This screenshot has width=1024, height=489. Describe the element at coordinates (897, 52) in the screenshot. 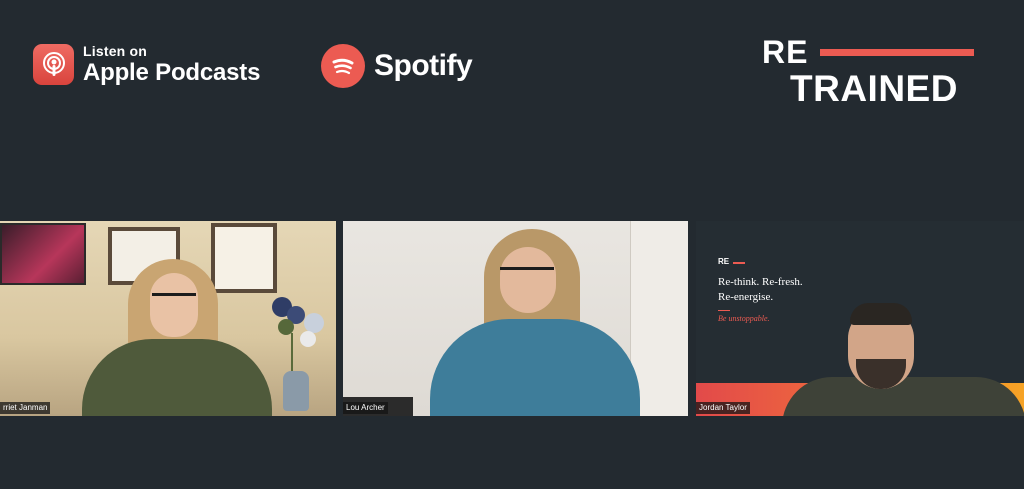

I see `logo-accent-bar` at that location.